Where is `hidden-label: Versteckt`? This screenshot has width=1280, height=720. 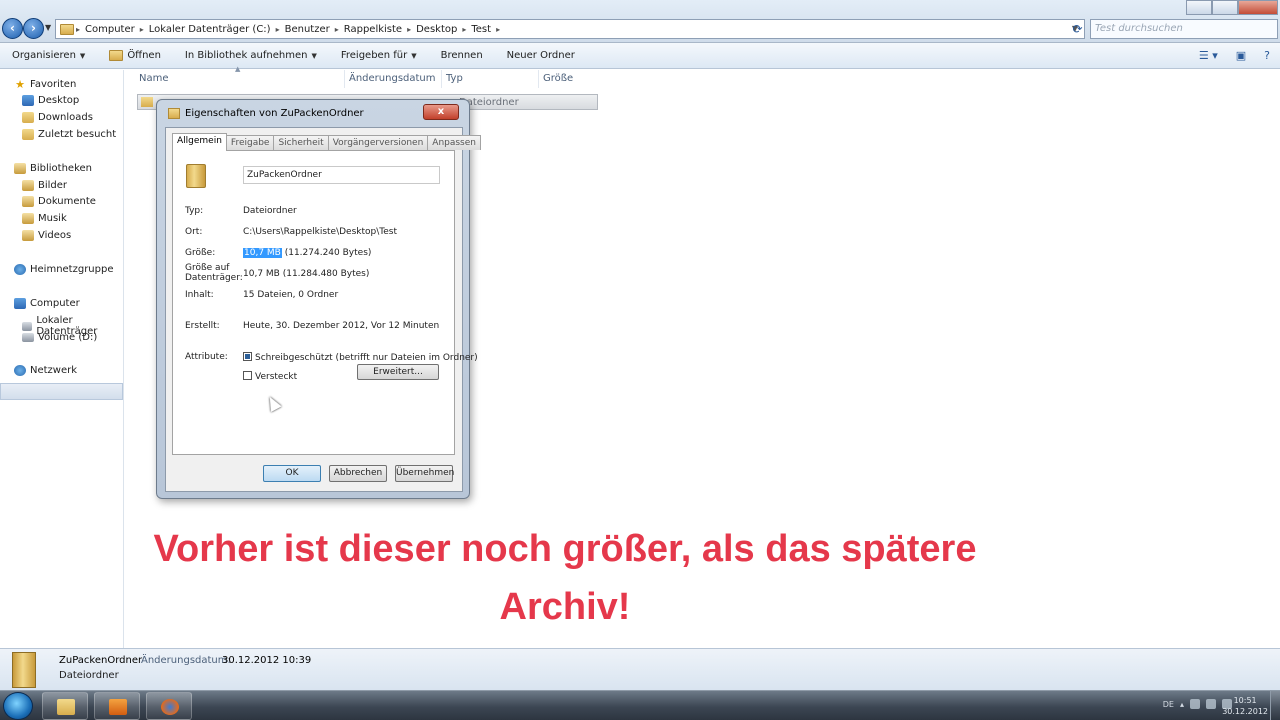
hidden-label: Versteckt is located at coordinates (276, 377).